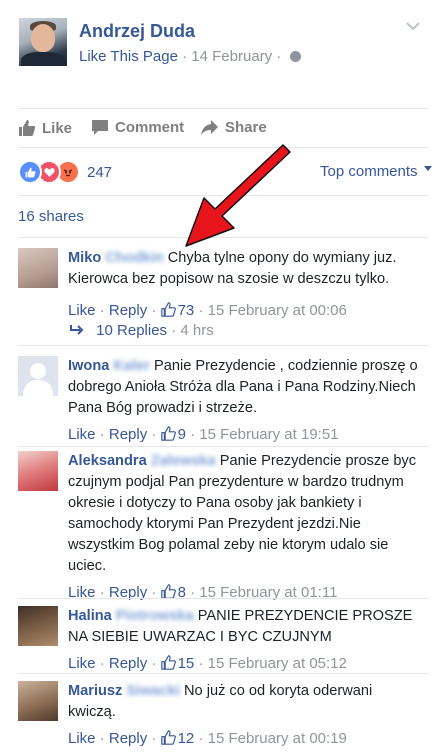 Image resolution: width=446 pixels, height=752 pixels. Describe the element at coordinates (209, 127) in the screenshot. I see `share-arrow-icon` at that location.